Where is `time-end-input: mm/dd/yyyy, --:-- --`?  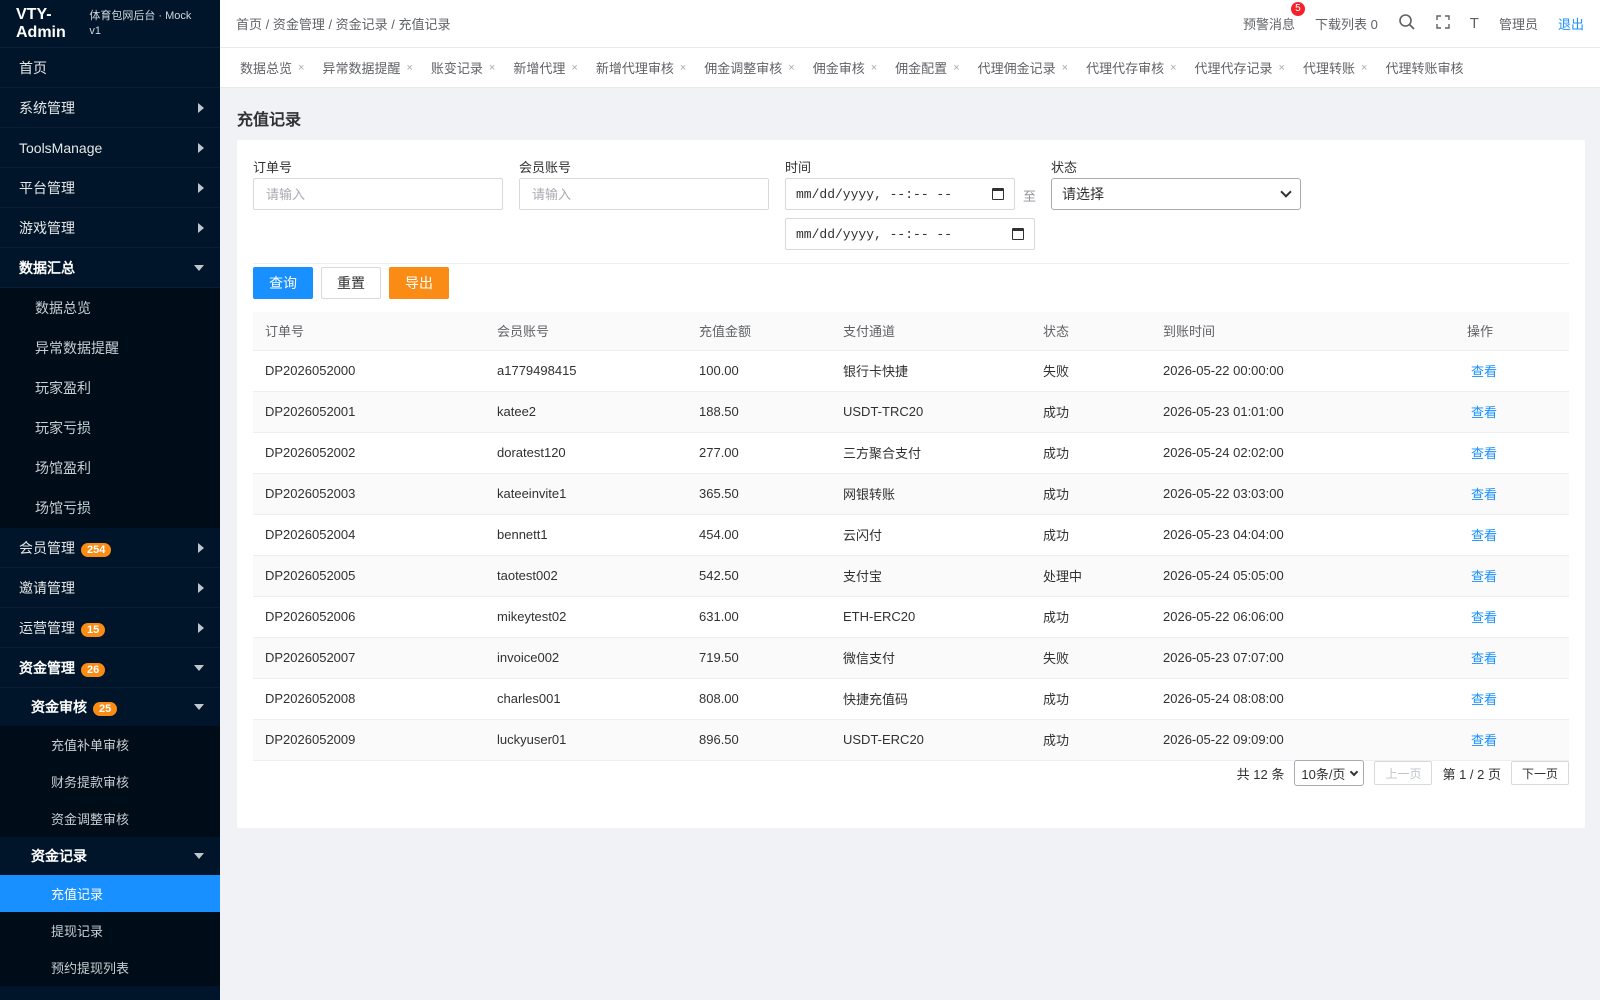
time-end-input: mm/dd/yyyy, --:-- -- is located at coordinates (910, 234).